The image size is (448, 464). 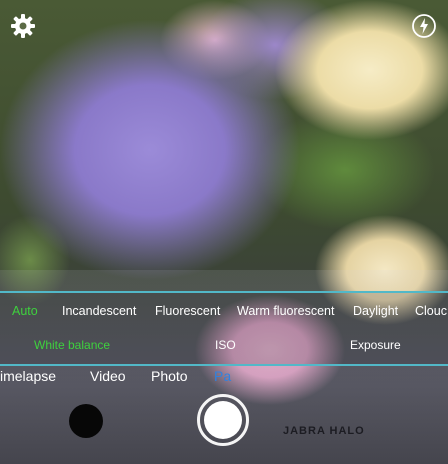 What do you see at coordinates (285, 311) in the screenshot?
I see `wb-option-warm-fluorescent: Warm fluorescent` at bounding box center [285, 311].